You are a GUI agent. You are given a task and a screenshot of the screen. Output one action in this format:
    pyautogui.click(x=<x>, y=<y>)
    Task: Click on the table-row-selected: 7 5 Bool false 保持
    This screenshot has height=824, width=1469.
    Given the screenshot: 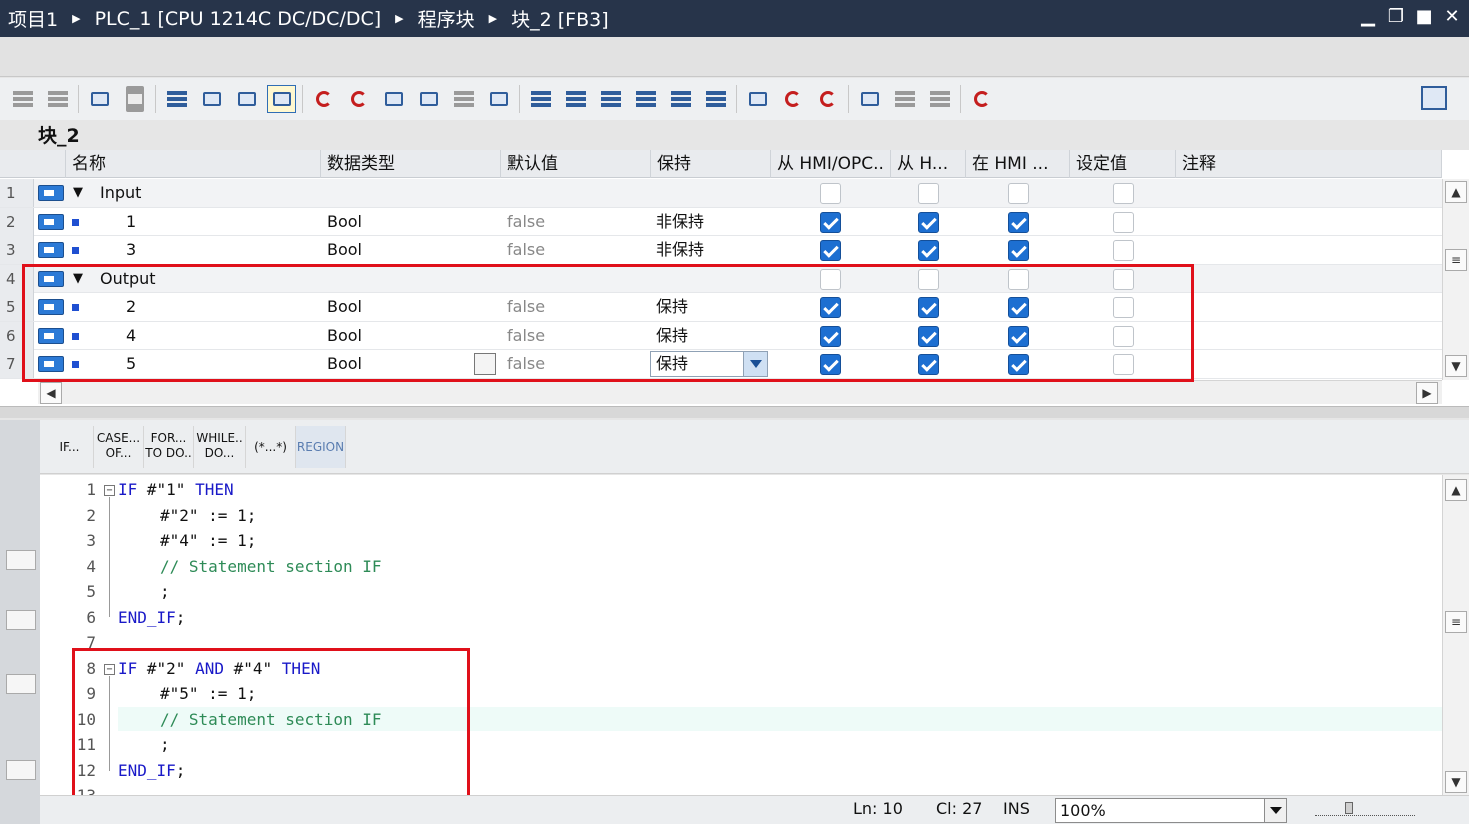 What is the action you would take?
    pyautogui.click(x=721, y=364)
    